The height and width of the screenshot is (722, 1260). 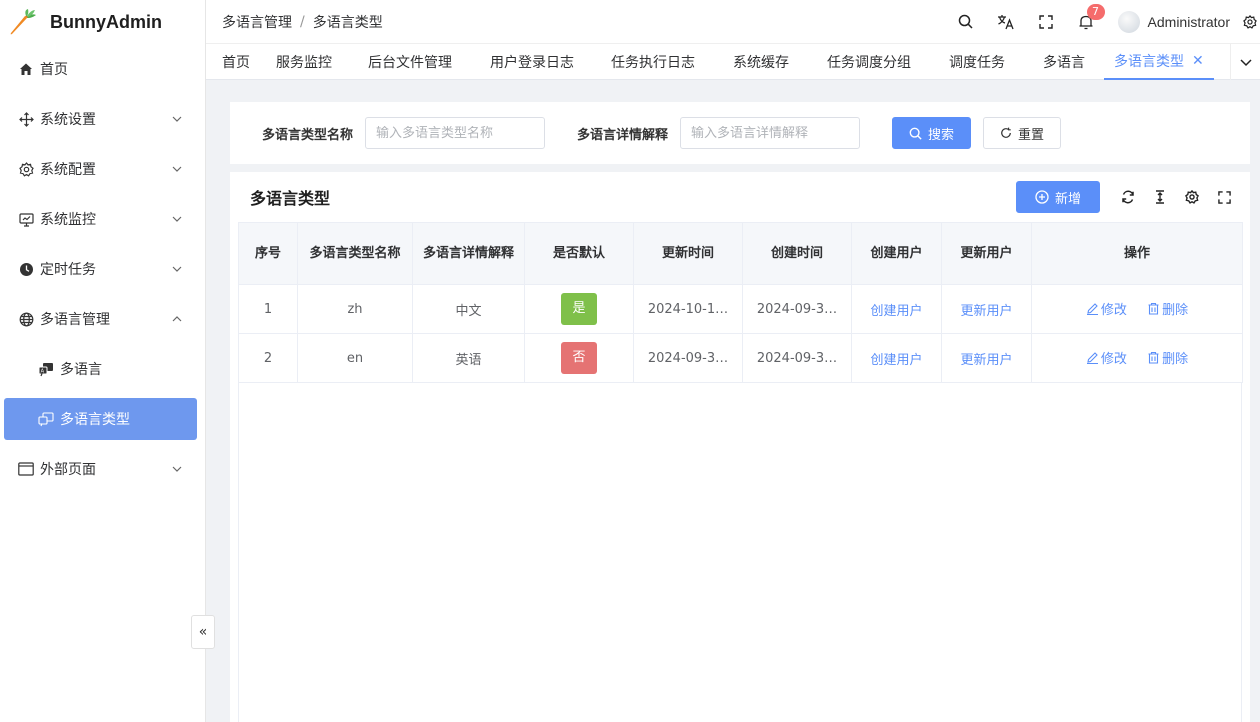 I want to click on tab-service-monitor: 服务监控, so click(x=304, y=62).